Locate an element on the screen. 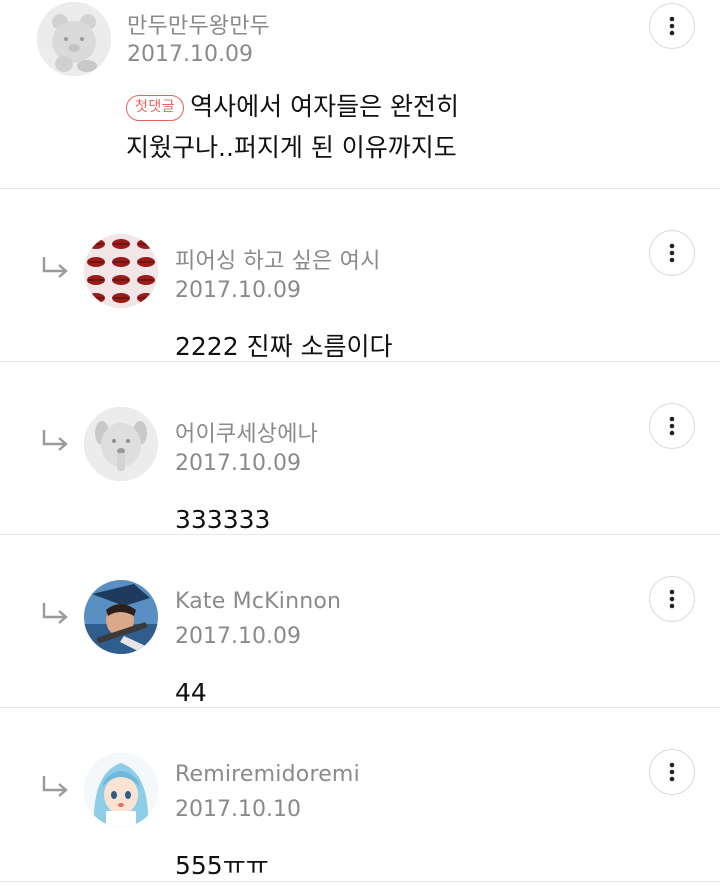 The height and width of the screenshot is (886, 720). comment-text: 333333 is located at coordinates (223, 519).